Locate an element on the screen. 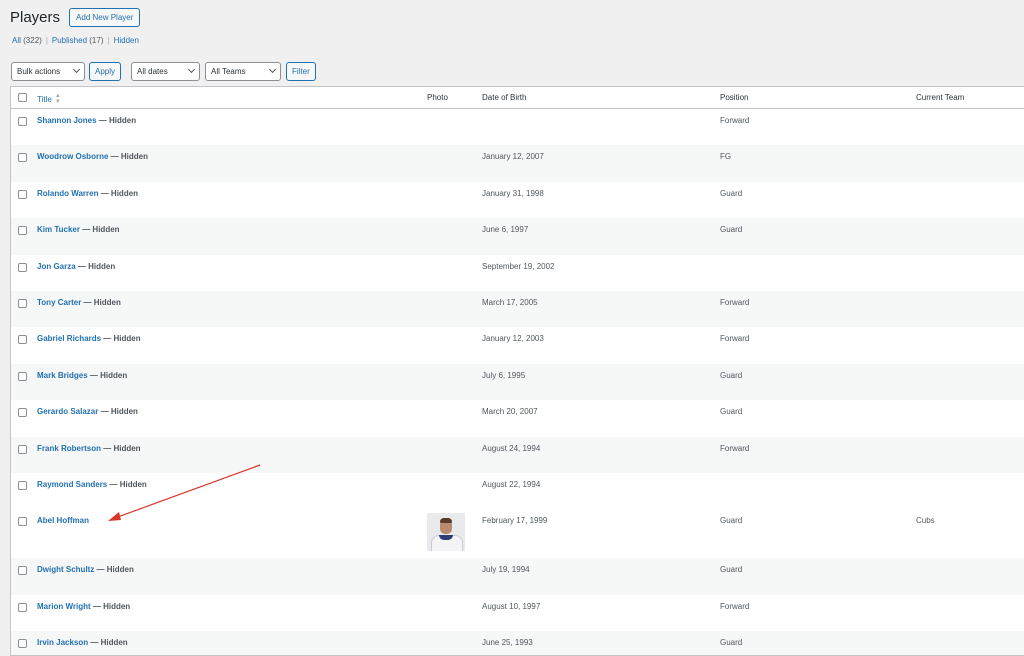 This screenshot has width=1024, height=656. player-link: Raymond Sanders is located at coordinates (72, 484).